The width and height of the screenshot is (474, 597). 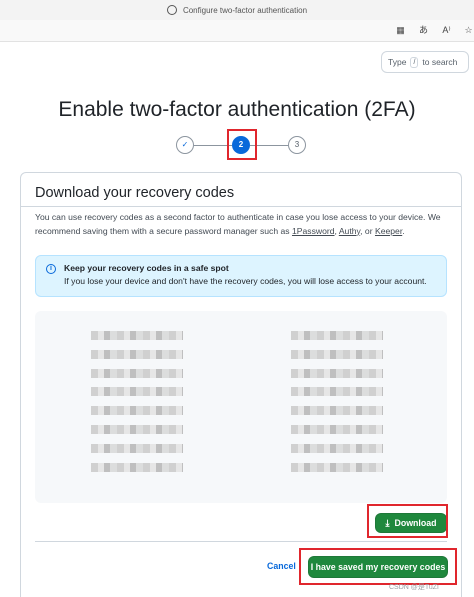 I want to click on github-favicon-icon, so click(x=171, y=10).